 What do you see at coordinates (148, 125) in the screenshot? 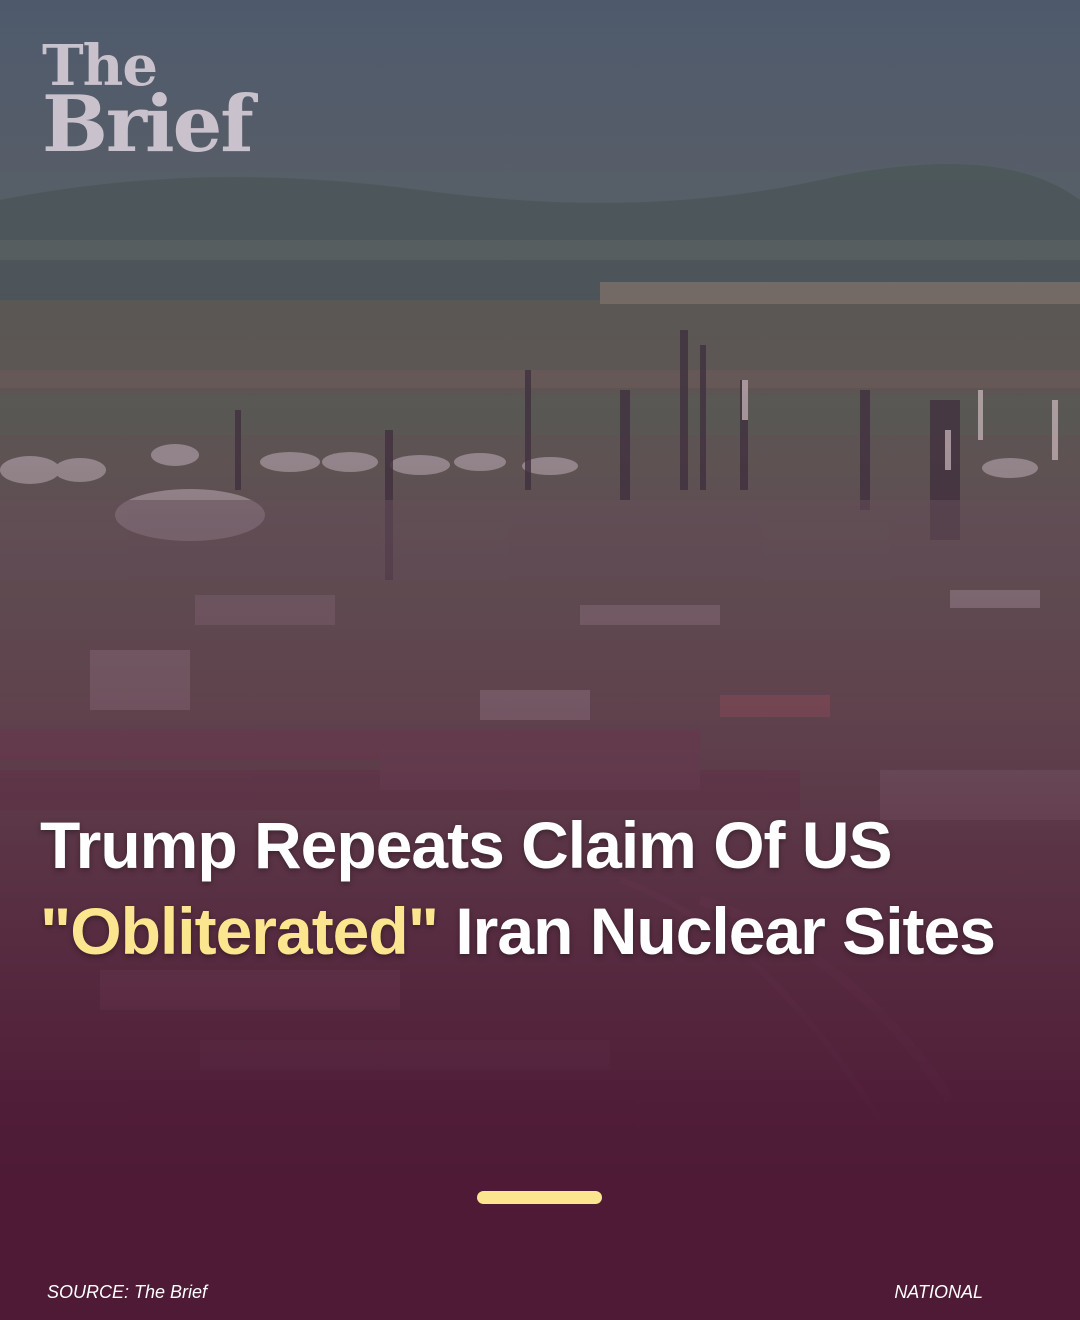
I see `logo-line-brief: Brief` at bounding box center [148, 125].